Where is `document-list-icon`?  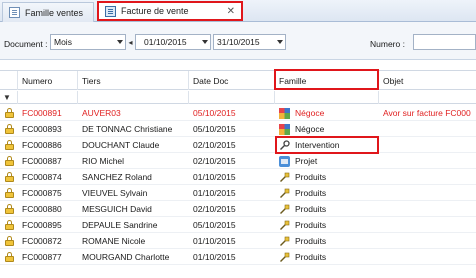 document-list-icon is located at coordinates (14, 12).